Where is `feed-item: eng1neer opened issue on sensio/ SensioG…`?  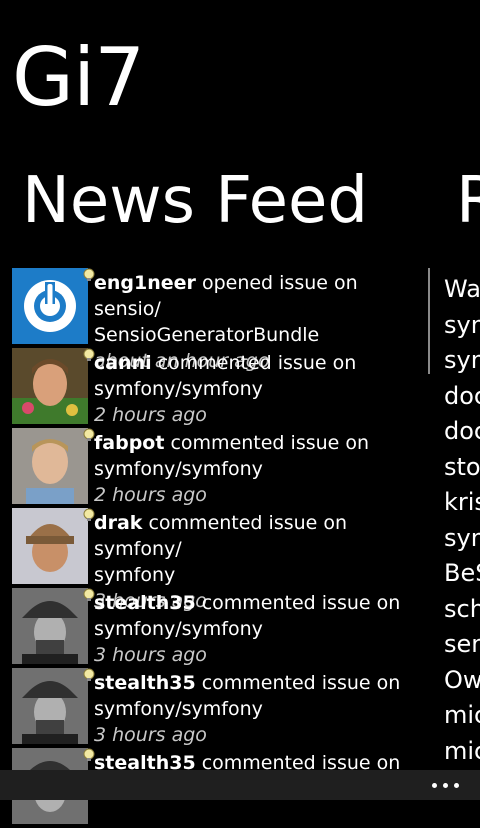 feed-item: eng1neer opened issue on sensio/ SensioG… is located at coordinates (217, 320).